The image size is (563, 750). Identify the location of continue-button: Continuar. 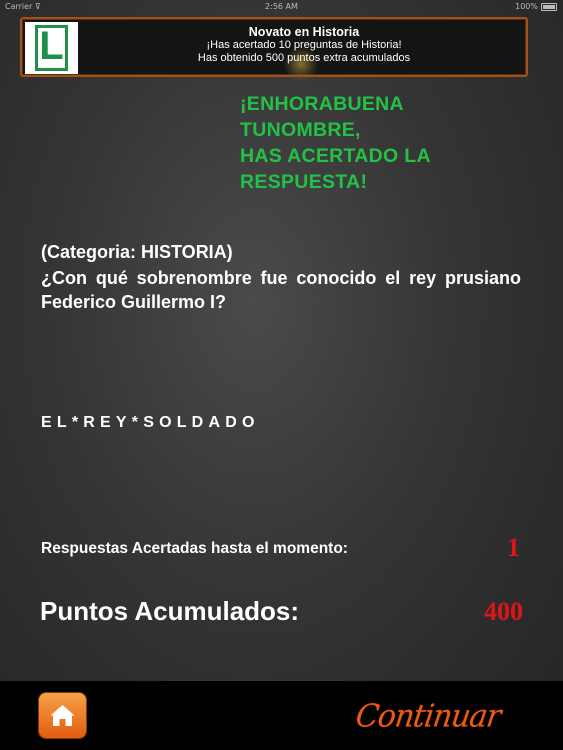
(436, 717).